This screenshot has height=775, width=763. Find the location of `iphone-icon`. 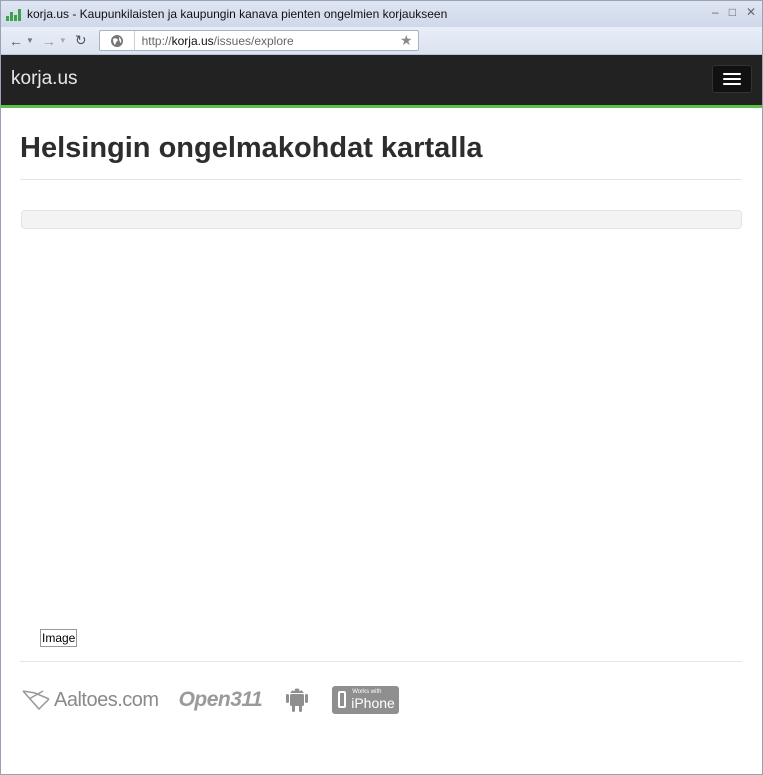

iphone-icon is located at coordinates (342, 699).